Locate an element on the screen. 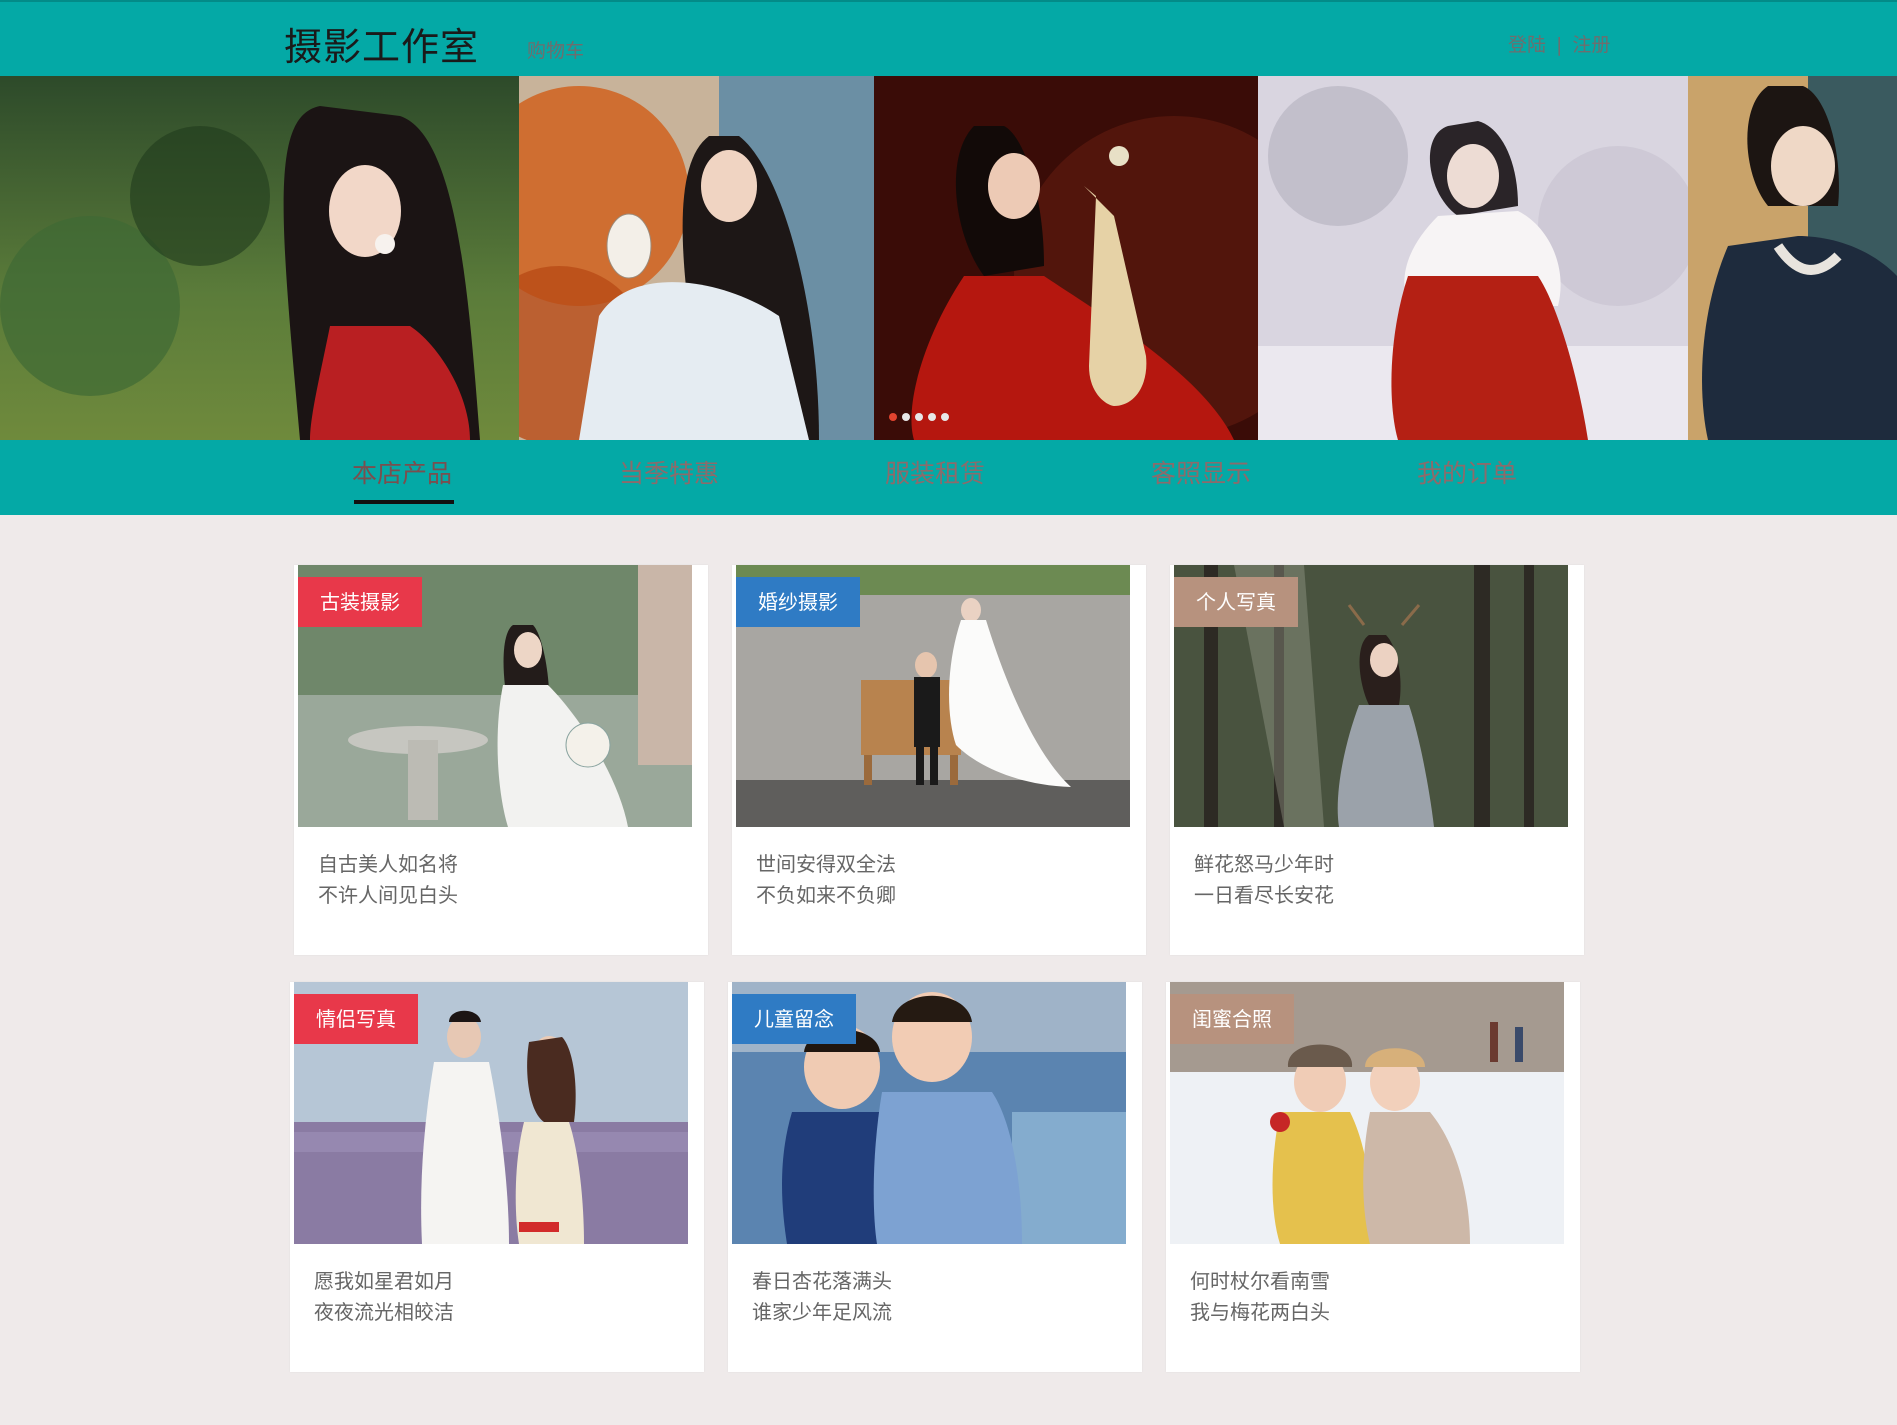 This screenshot has width=1897, height=1425. product-card: 个人写真 鲜花怒马少年时 一日看尽长安花 is located at coordinates (1377, 760).